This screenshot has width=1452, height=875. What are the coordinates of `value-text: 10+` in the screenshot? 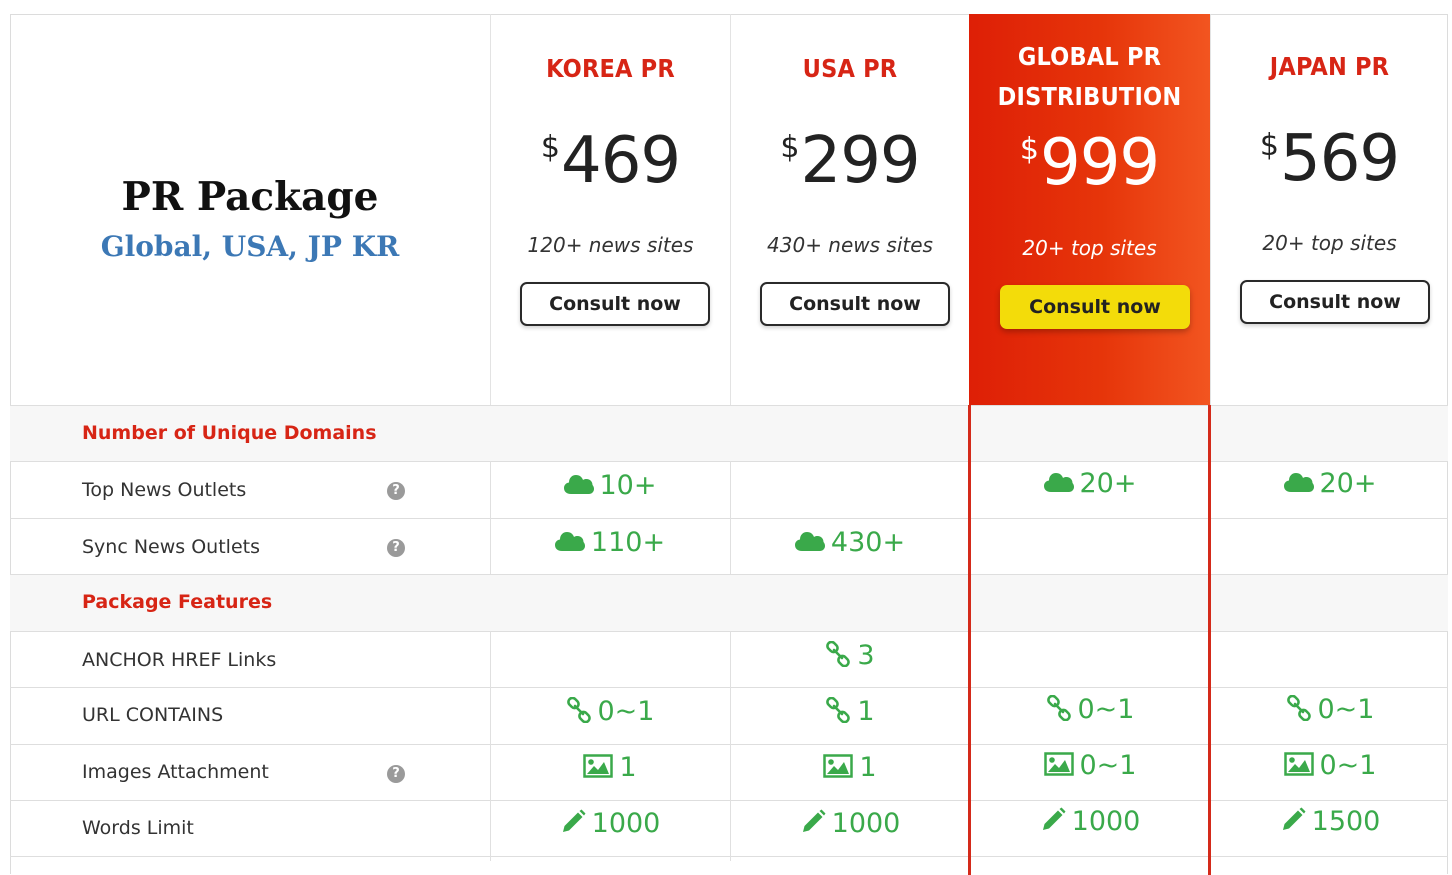 It's located at (628, 485).